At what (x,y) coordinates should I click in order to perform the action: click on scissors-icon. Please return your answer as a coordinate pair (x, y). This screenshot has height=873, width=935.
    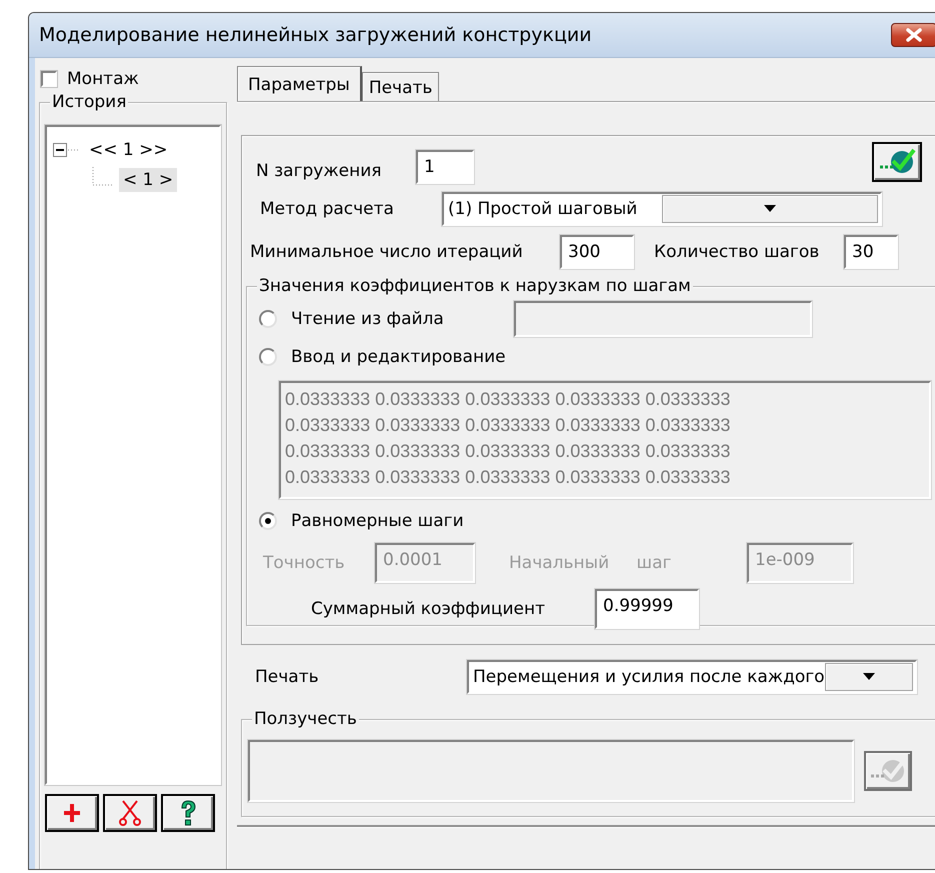
    Looking at the image, I should click on (130, 813).